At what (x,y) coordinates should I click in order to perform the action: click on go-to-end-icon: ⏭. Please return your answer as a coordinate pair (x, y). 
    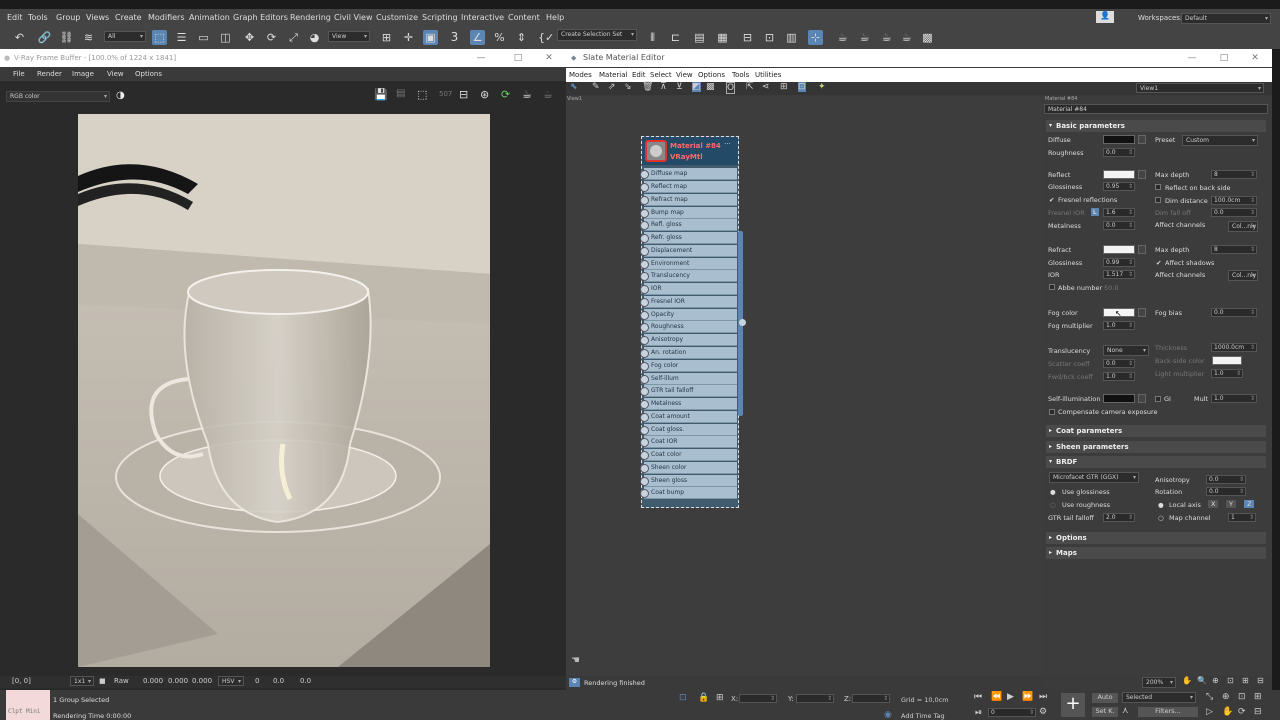
    Looking at the image, I should click on (1043, 697).